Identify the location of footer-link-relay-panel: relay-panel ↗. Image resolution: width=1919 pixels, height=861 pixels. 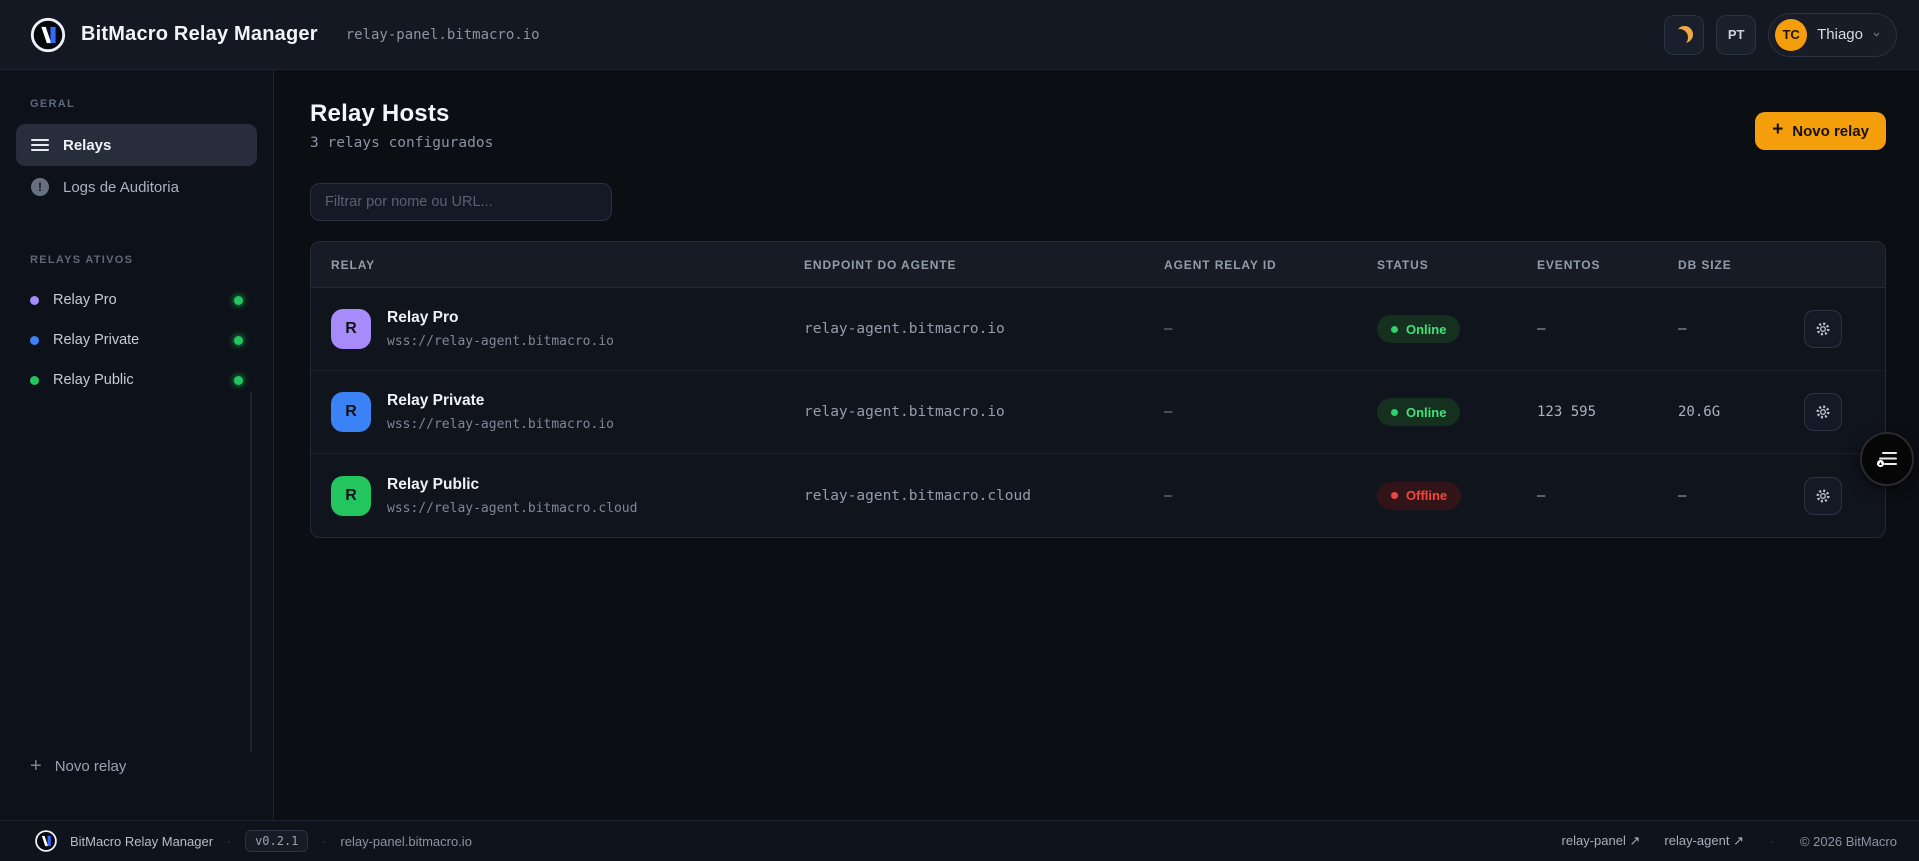
(1601, 841).